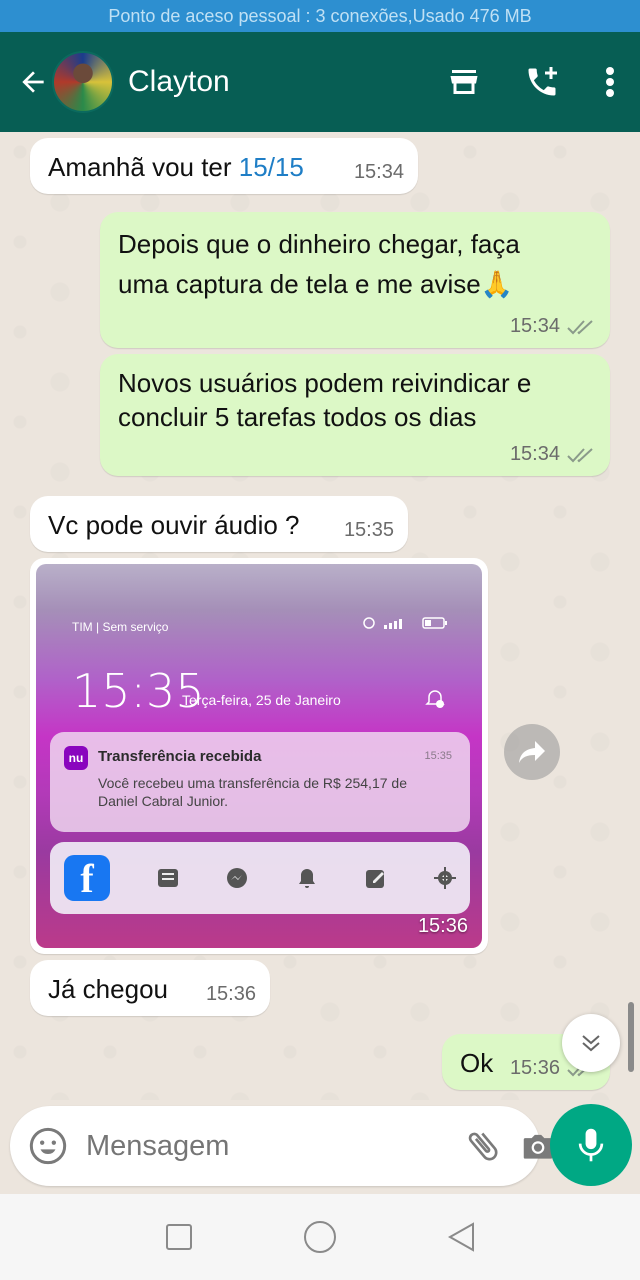 This screenshot has height=1280, width=640. I want to click on carrier-text: TIM | Sem serviço, so click(120, 627).